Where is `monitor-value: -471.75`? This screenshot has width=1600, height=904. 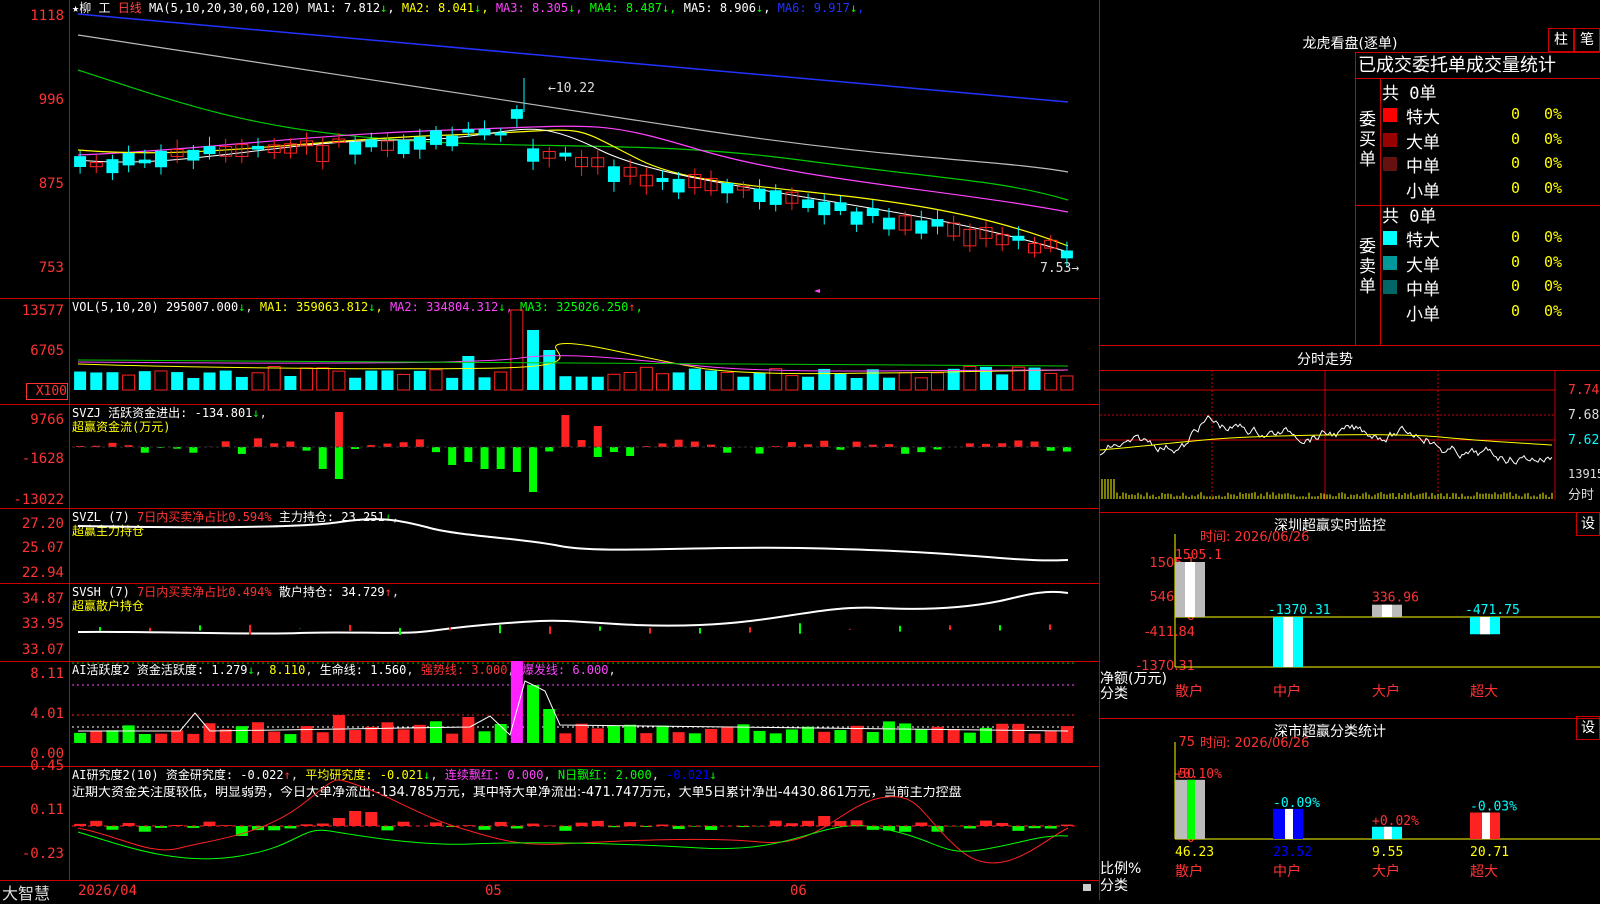
monitor-value: -471.75 is located at coordinates (1492, 610).